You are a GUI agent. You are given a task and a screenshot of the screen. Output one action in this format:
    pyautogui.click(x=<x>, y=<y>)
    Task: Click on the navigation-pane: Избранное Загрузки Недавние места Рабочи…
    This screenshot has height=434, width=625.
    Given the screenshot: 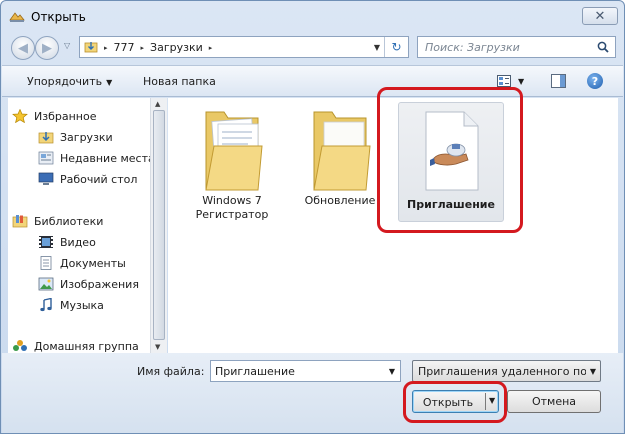 What is the action you would take?
    pyautogui.click(x=79, y=225)
    